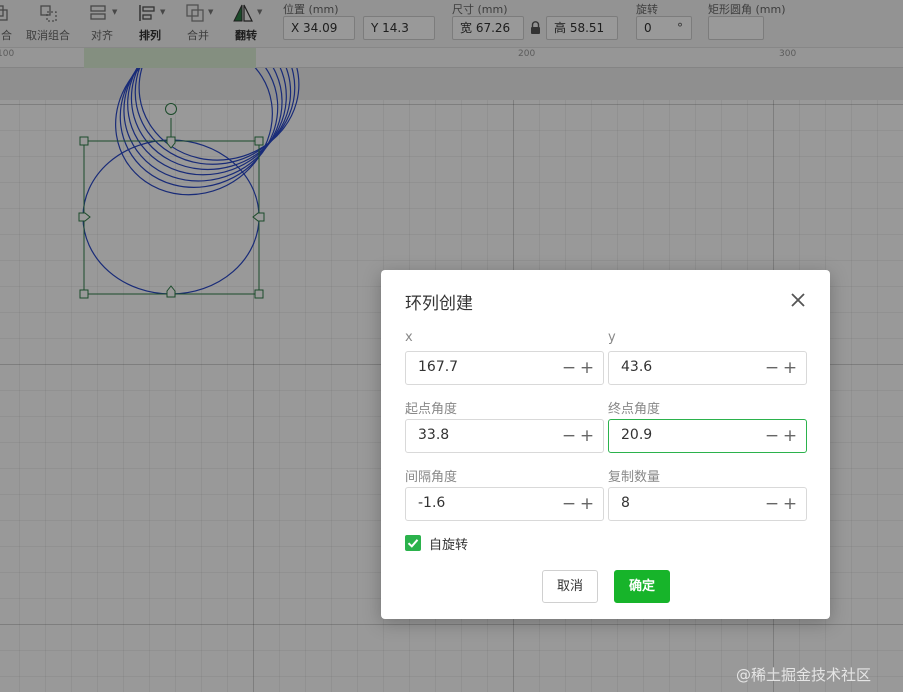 This screenshot has width=903, height=692. What do you see at coordinates (634, 409) in the screenshot?
I see `end-angle-label: 终点角度` at bounding box center [634, 409].